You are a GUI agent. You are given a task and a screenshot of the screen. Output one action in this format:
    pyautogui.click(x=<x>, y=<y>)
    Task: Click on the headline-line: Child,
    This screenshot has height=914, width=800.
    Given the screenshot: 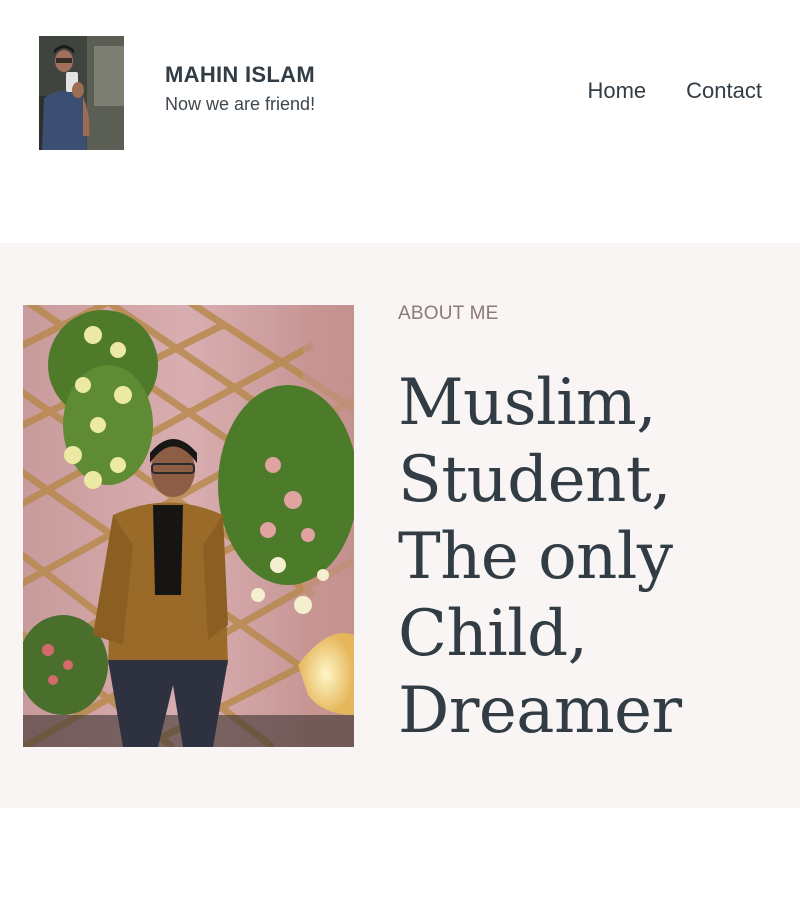 What is the action you would take?
    pyautogui.click(x=493, y=634)
    